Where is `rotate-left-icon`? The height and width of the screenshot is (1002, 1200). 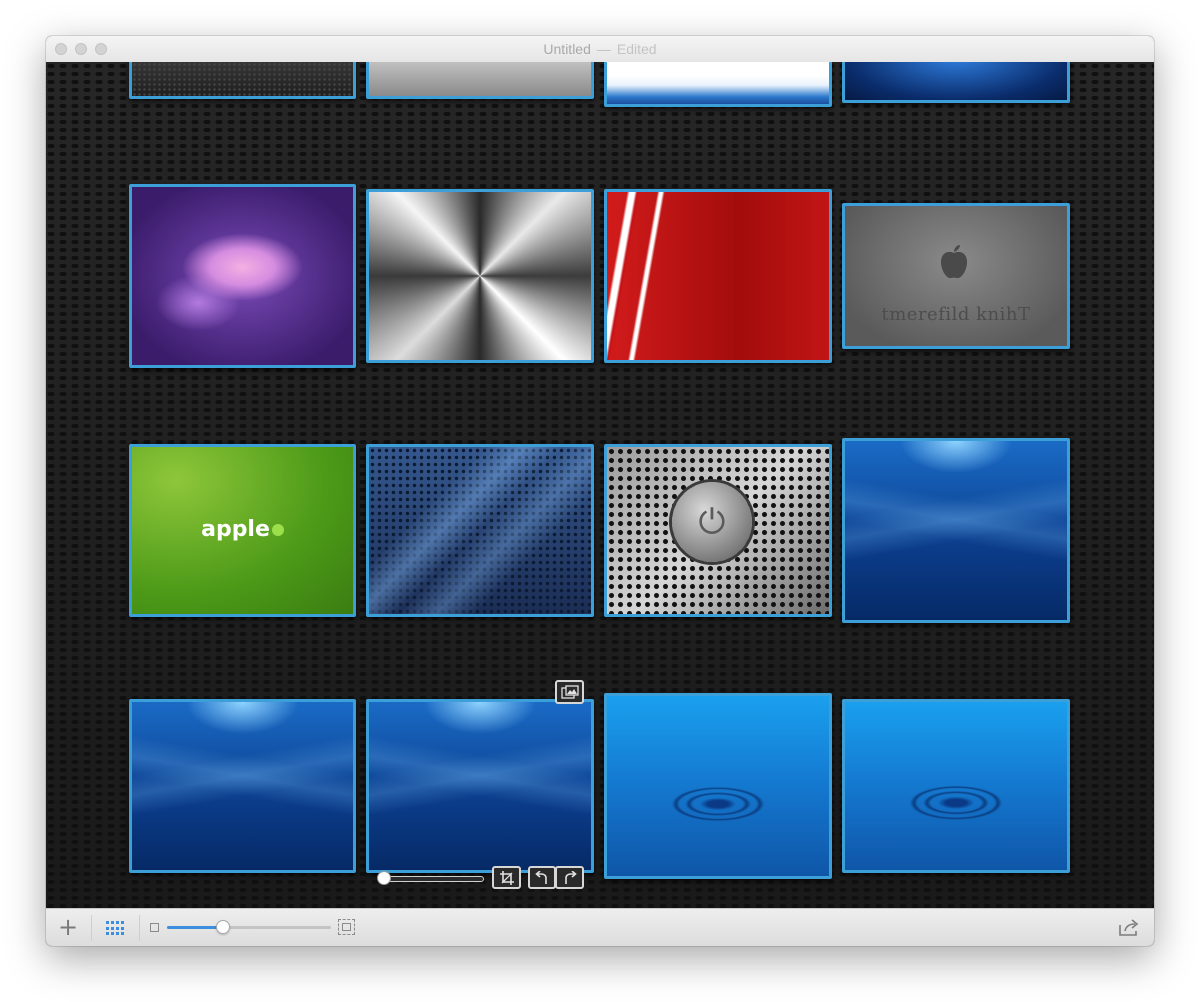 rotate-left-icon is located at coordinates (541, 877).